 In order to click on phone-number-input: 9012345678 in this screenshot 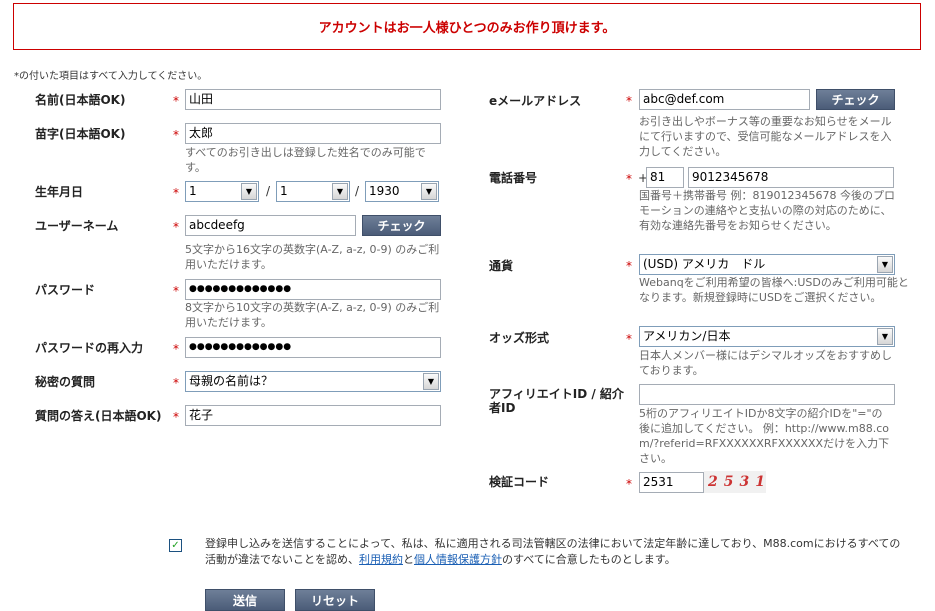, I will do `click(791, 177)`.